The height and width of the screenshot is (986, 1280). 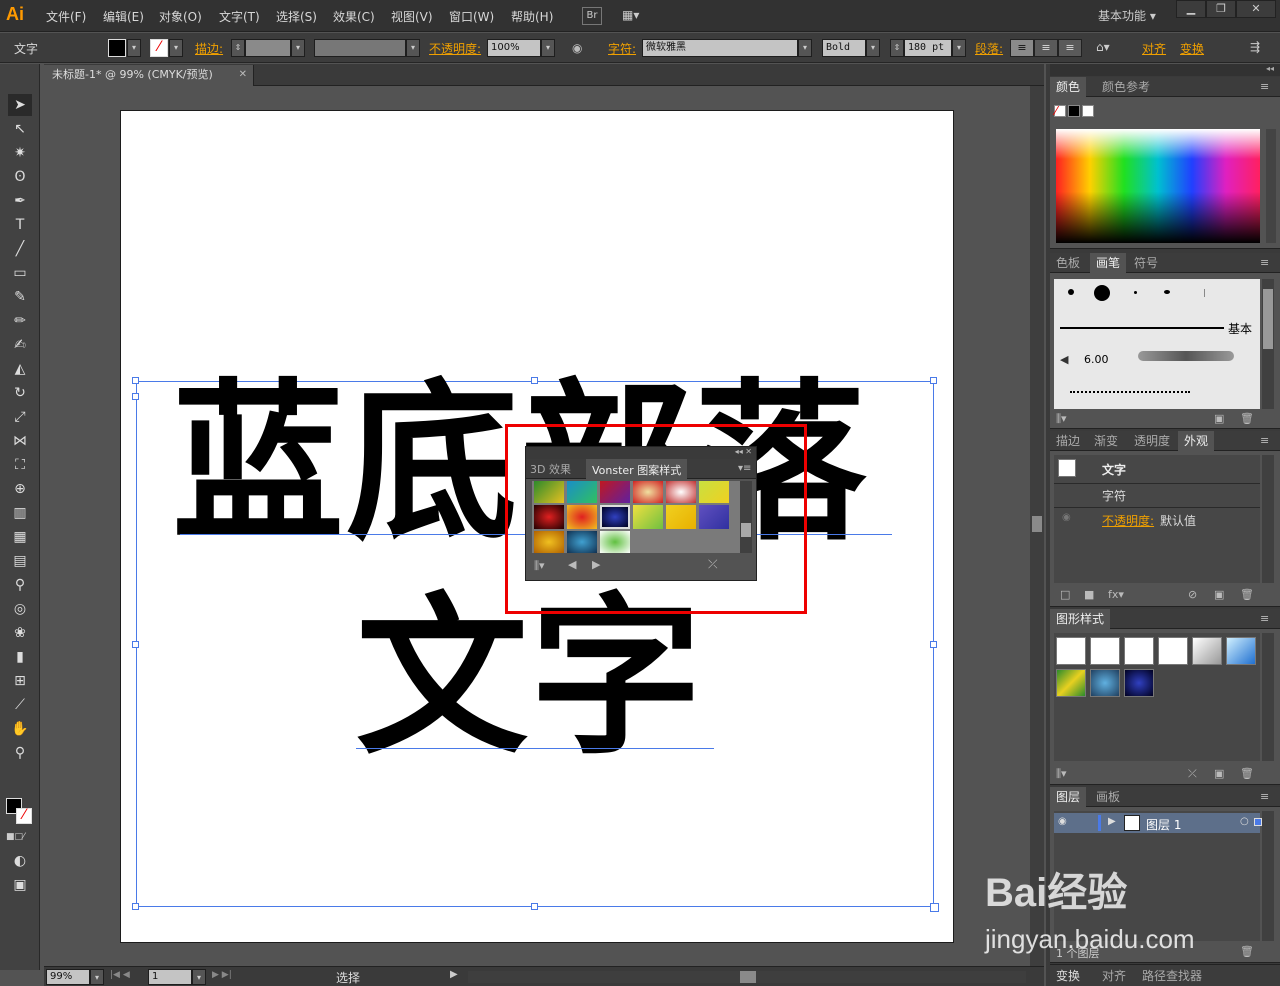 What do you see at coordinates (20, 609) in the screenshot?
I see `blend-tool-icon: ◎` at bounding box center [20, 609].